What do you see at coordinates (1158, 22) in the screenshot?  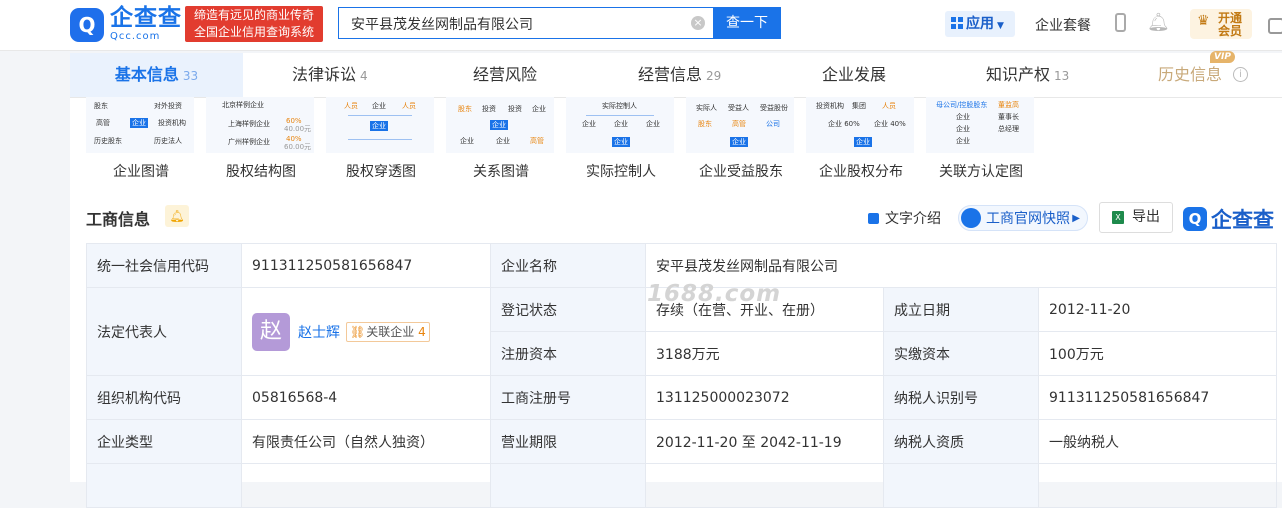 I see `notification-bell-icon: 🔔︎` at bounding box center [1158, 22].